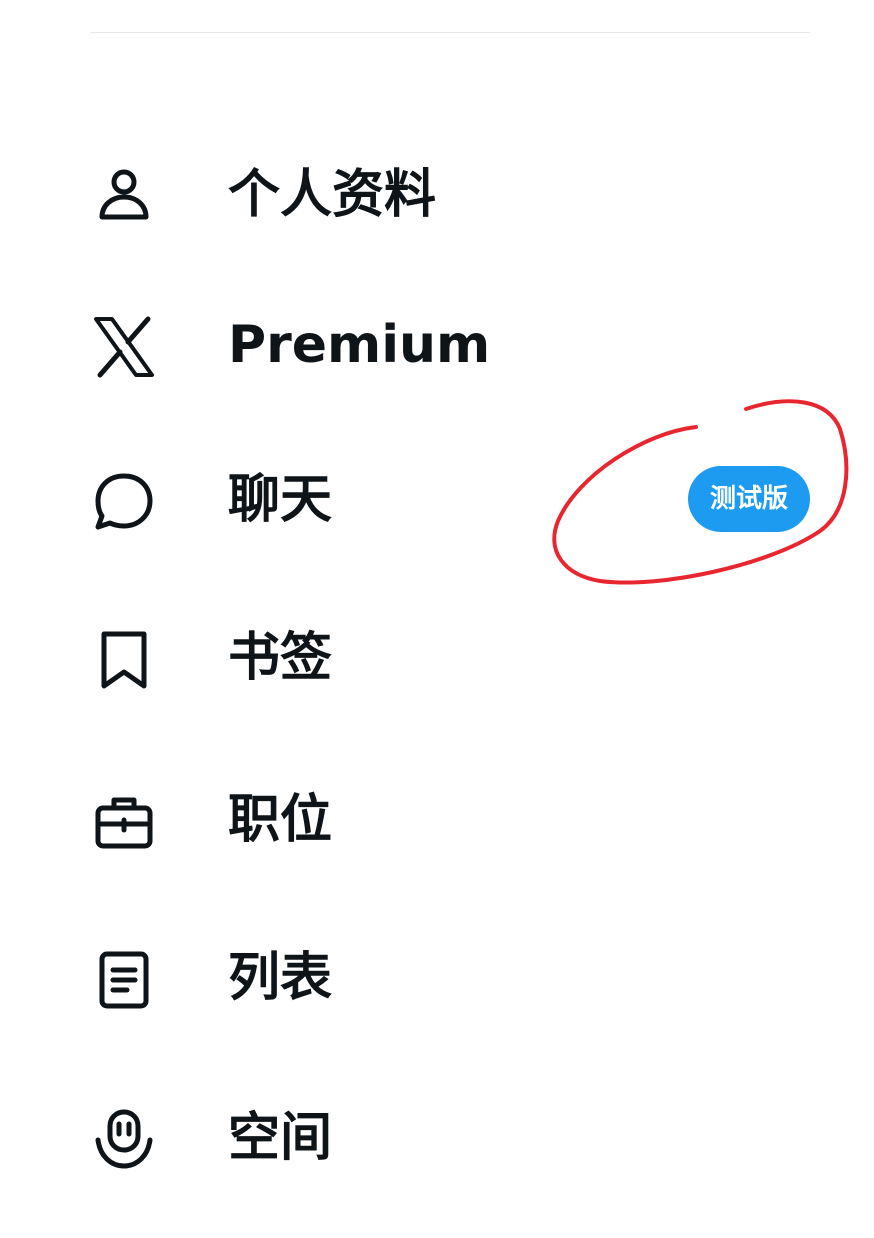 This screenshot has width=874, height=1238. I want to click on menu-item-label: 列表, so click(280, 978).